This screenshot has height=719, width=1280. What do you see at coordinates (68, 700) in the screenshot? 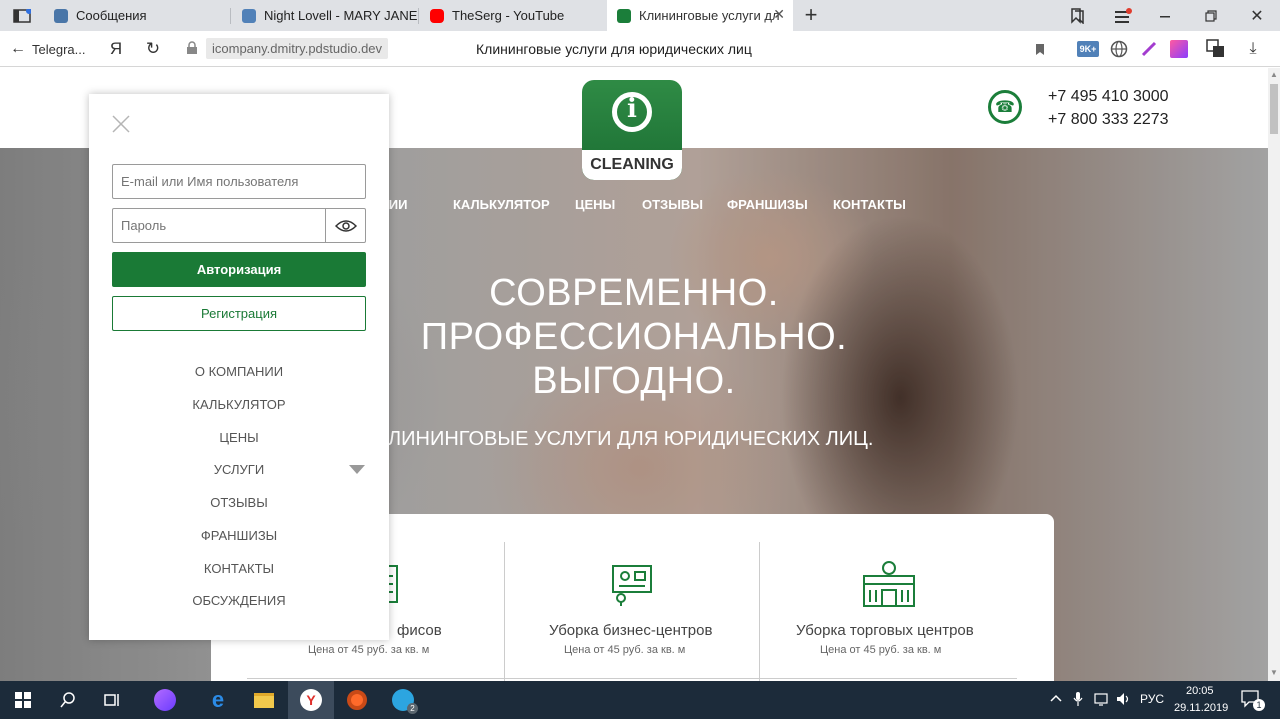
I see `search-icon` at bounding box center [68, 700].